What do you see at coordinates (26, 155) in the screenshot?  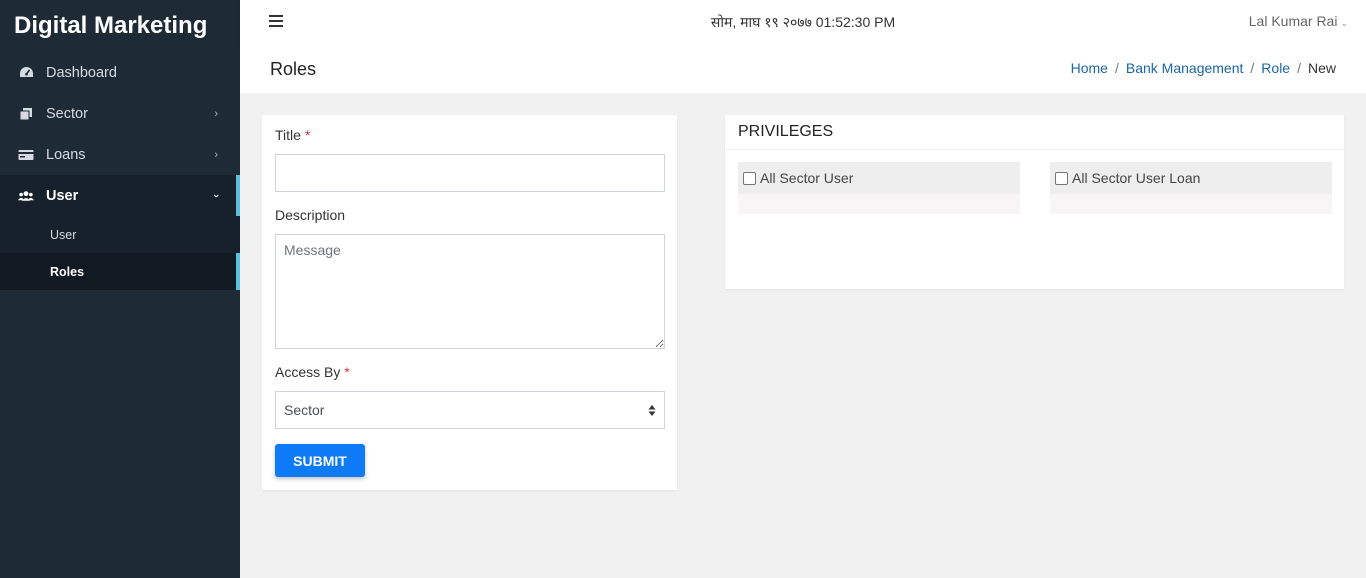 I see `cash-icon` at bounding box center [26, 155].